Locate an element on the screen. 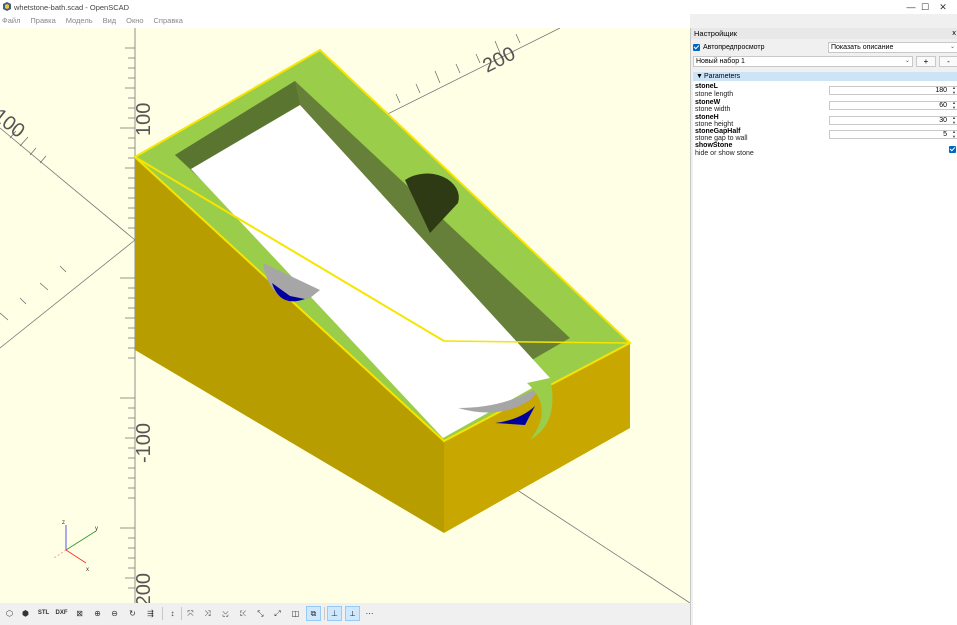 This screenshot has width=957, height=625. perspective-icon: ⤢ is located at coordinates (277, 613).